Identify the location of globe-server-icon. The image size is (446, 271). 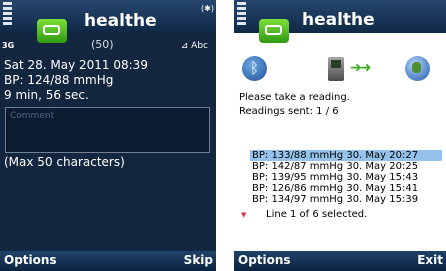
(417, 68).